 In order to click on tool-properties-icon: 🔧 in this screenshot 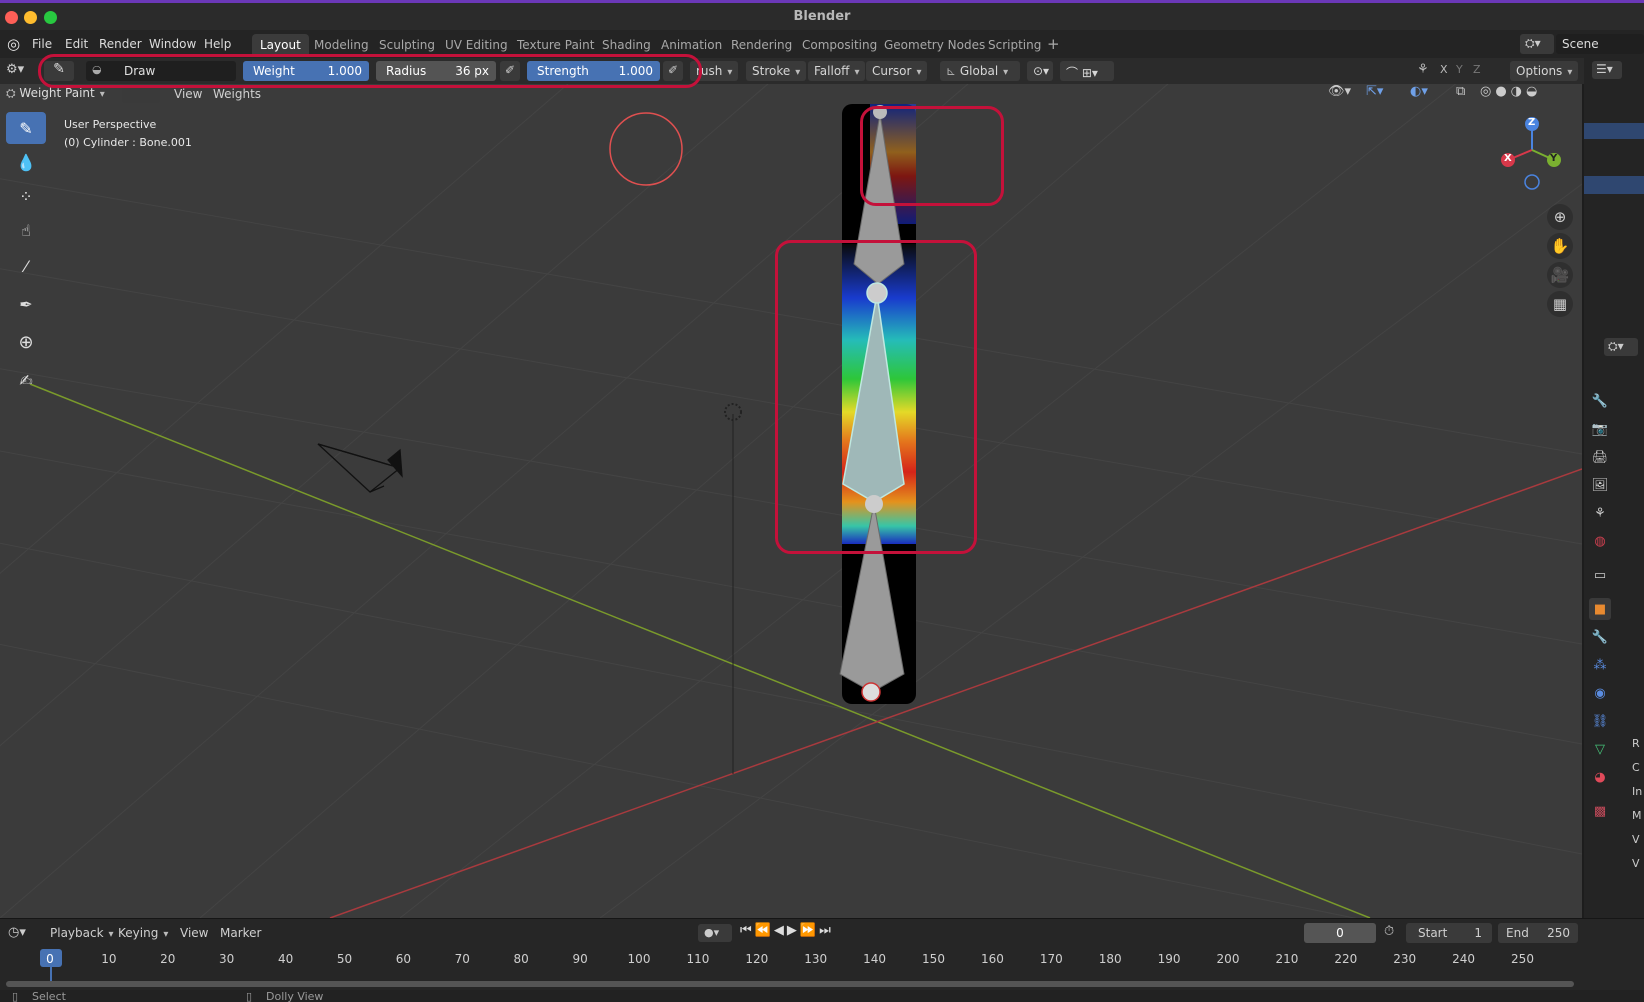, I will do `click(1600, 401)`.